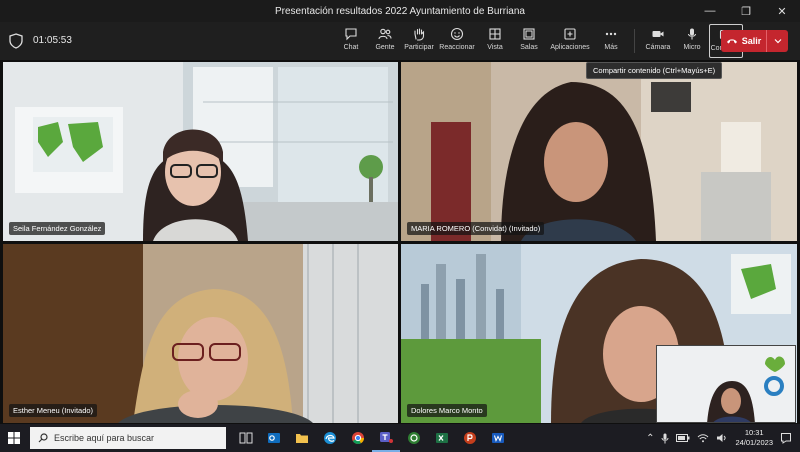  I want to click on add-app-icon, so click(570, 34).